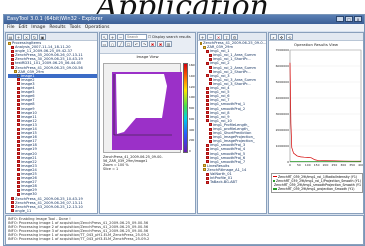  Describe the element at coordinates (147, 56) in the screenshot. I see `image-view-title: Image View` at that location.